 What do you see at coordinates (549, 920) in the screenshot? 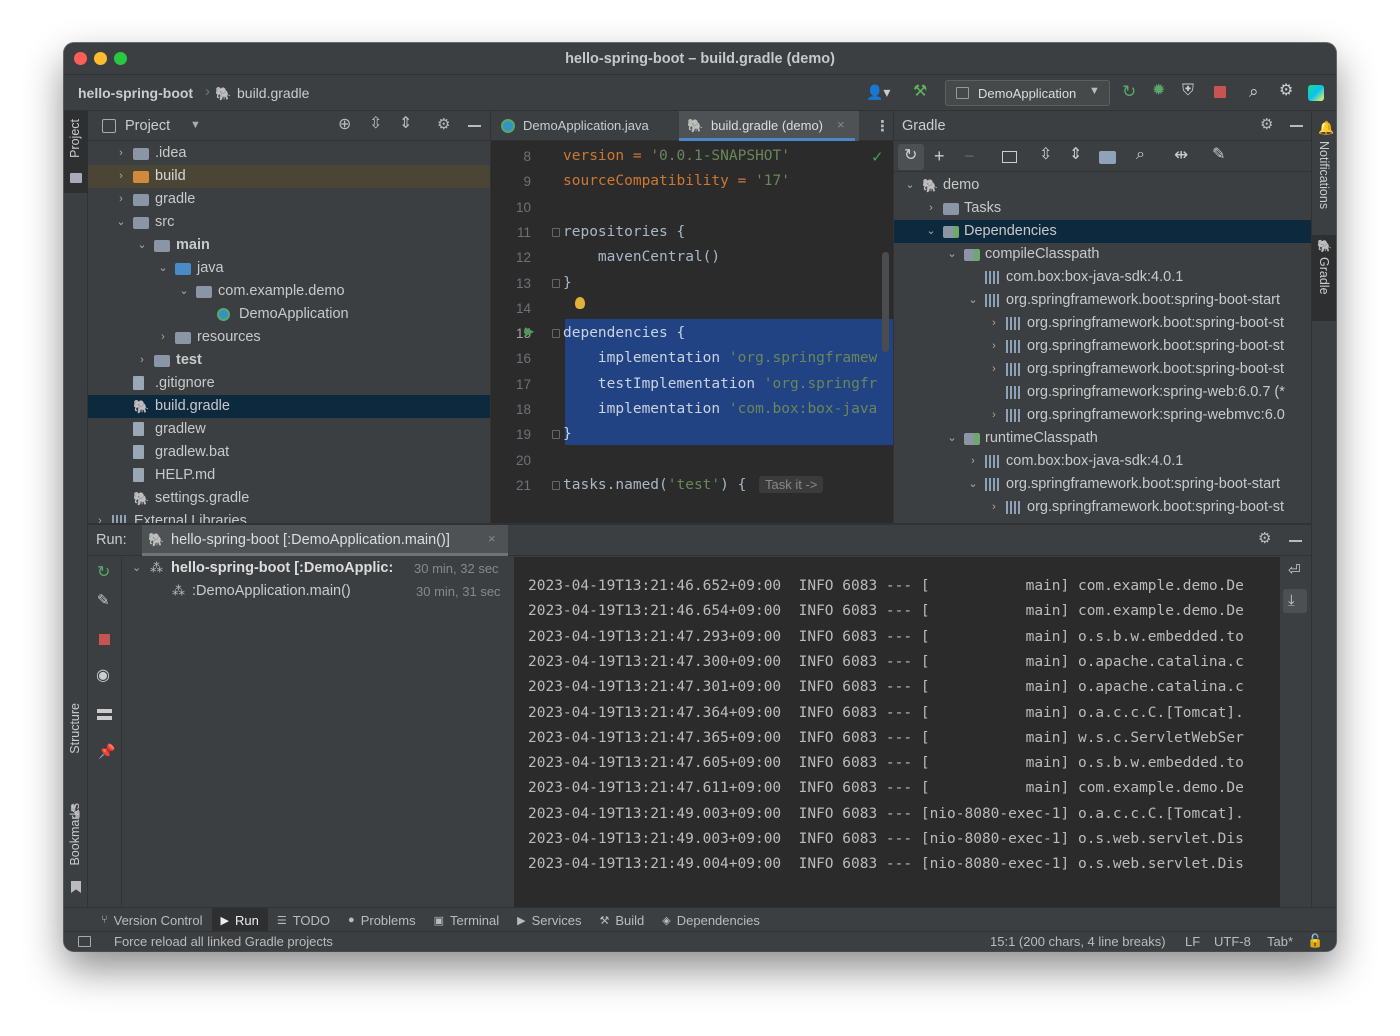
I see `tool-tab-services: ▶ Services` at bounding box center [549, 920].